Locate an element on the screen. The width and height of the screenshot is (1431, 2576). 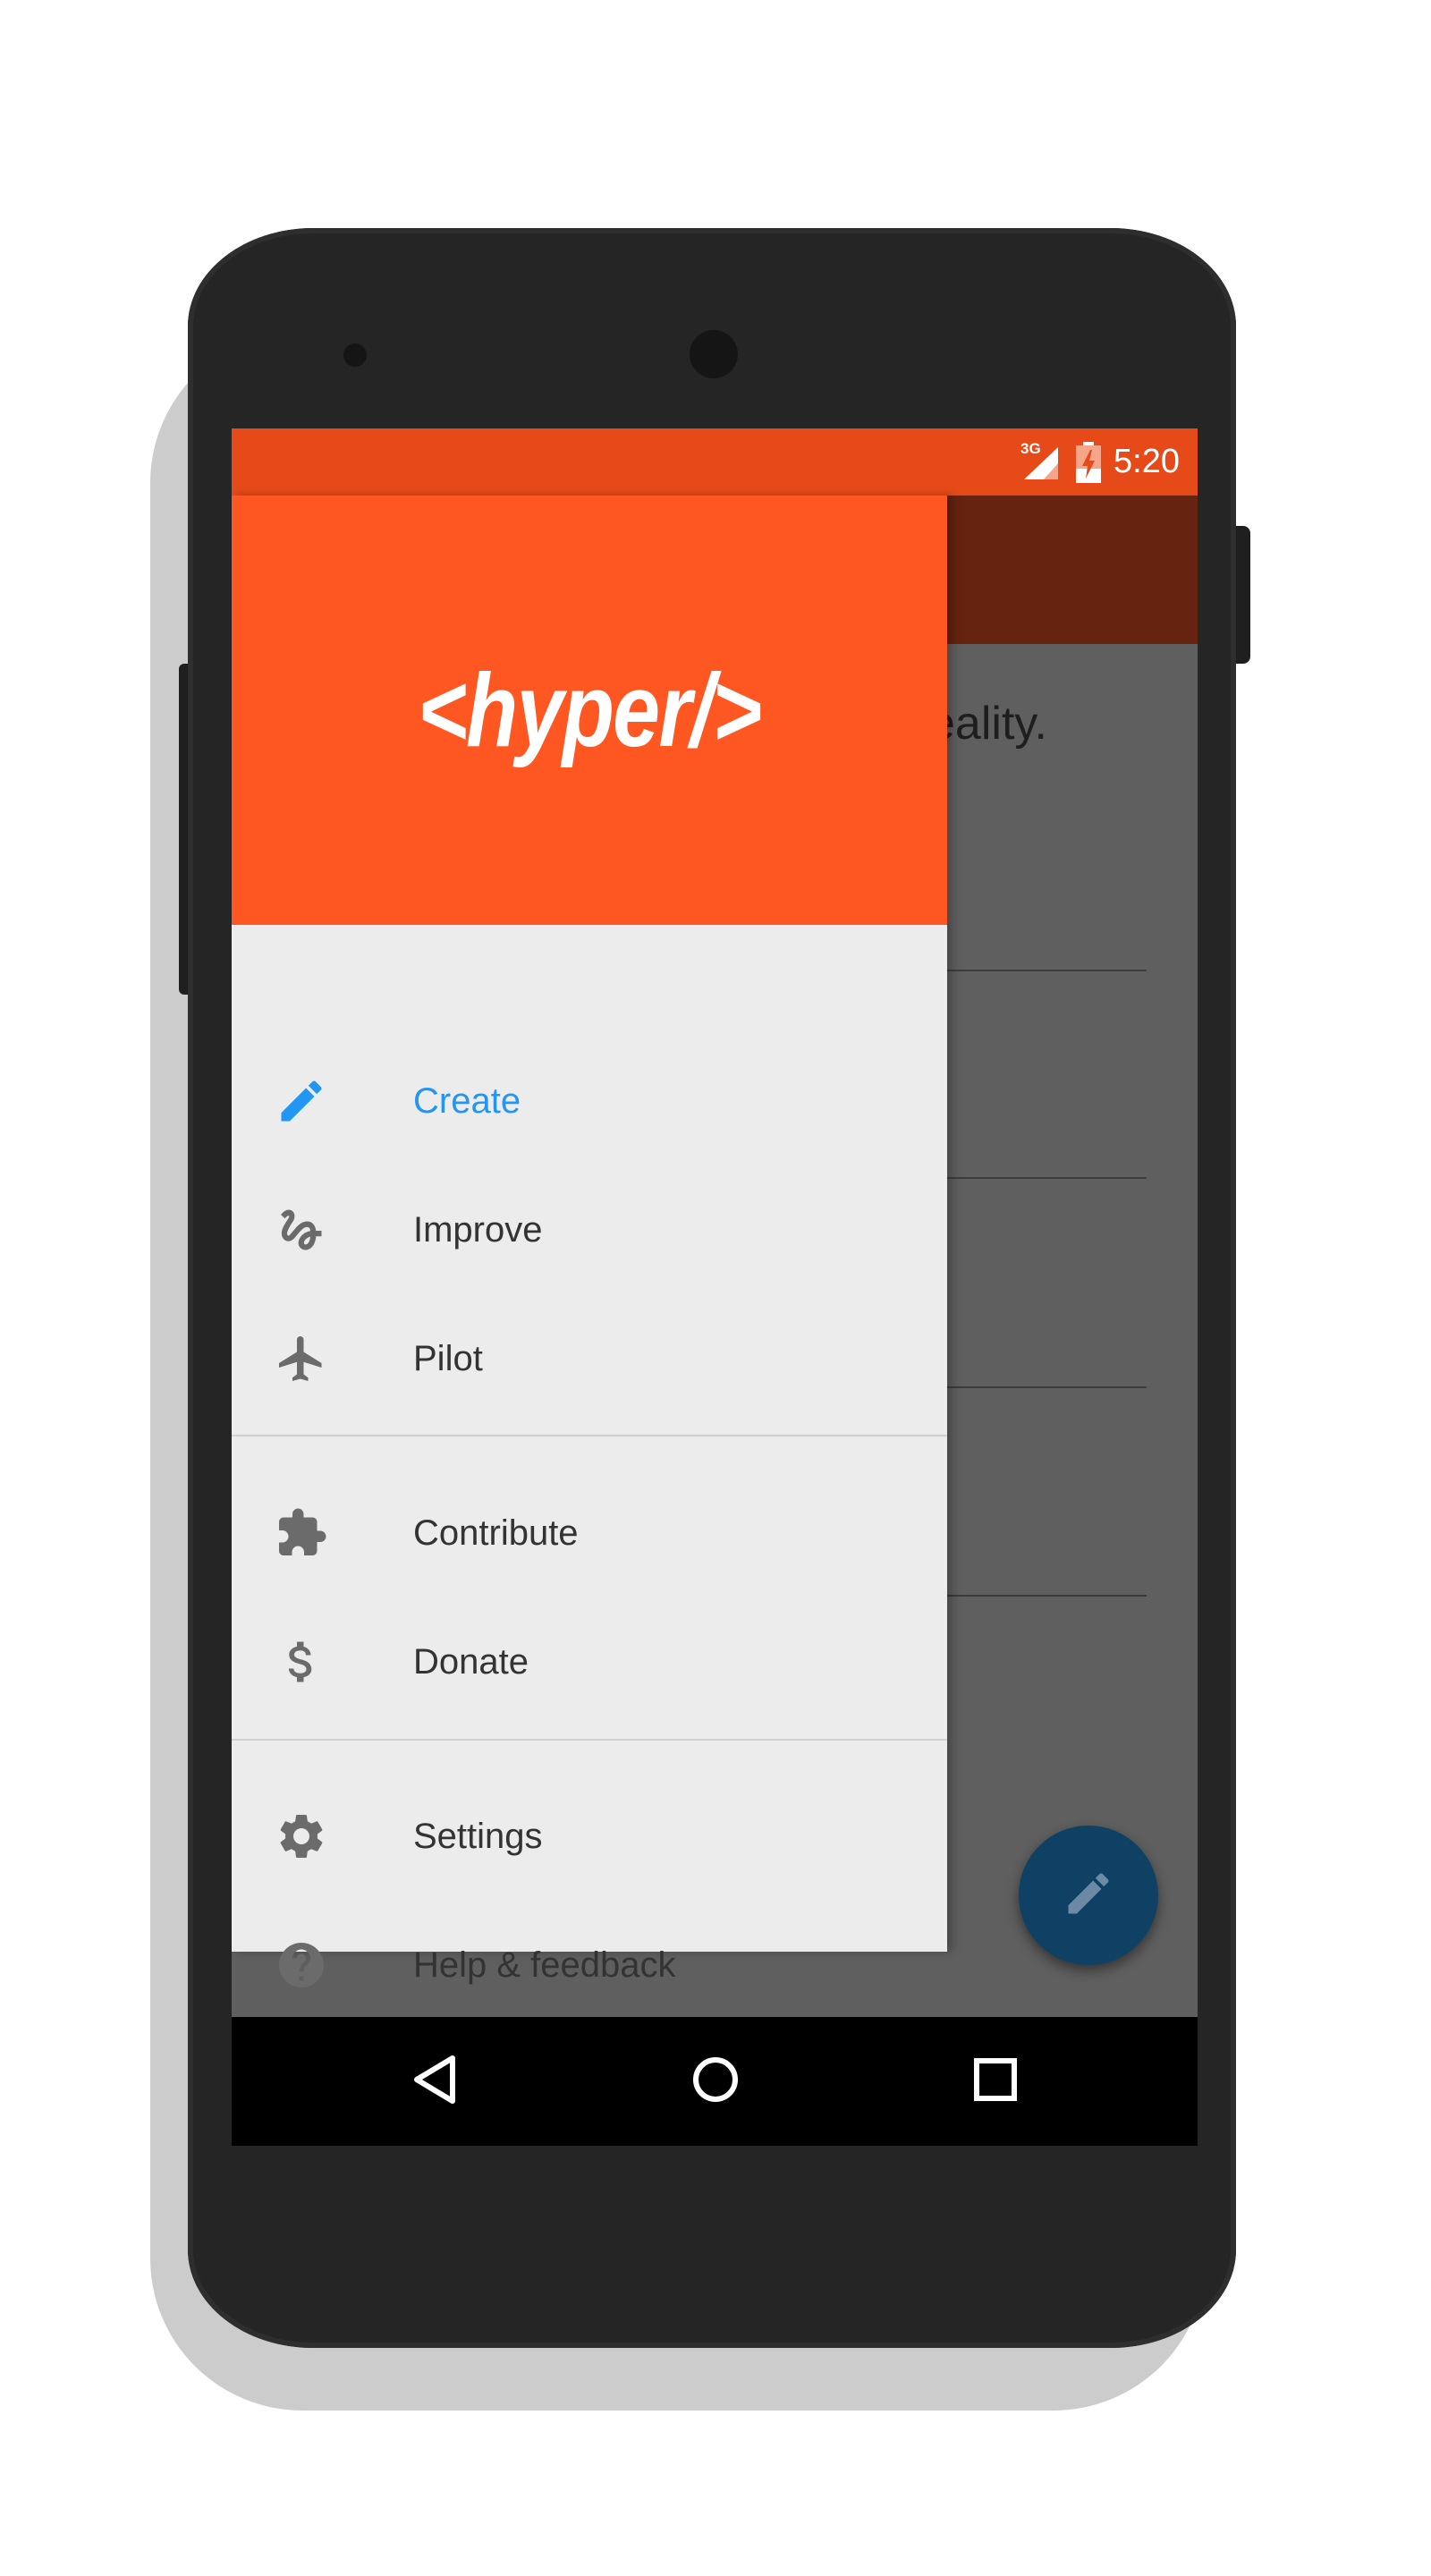
drawer-item-create: Create is located at coordinates (589, 1101).